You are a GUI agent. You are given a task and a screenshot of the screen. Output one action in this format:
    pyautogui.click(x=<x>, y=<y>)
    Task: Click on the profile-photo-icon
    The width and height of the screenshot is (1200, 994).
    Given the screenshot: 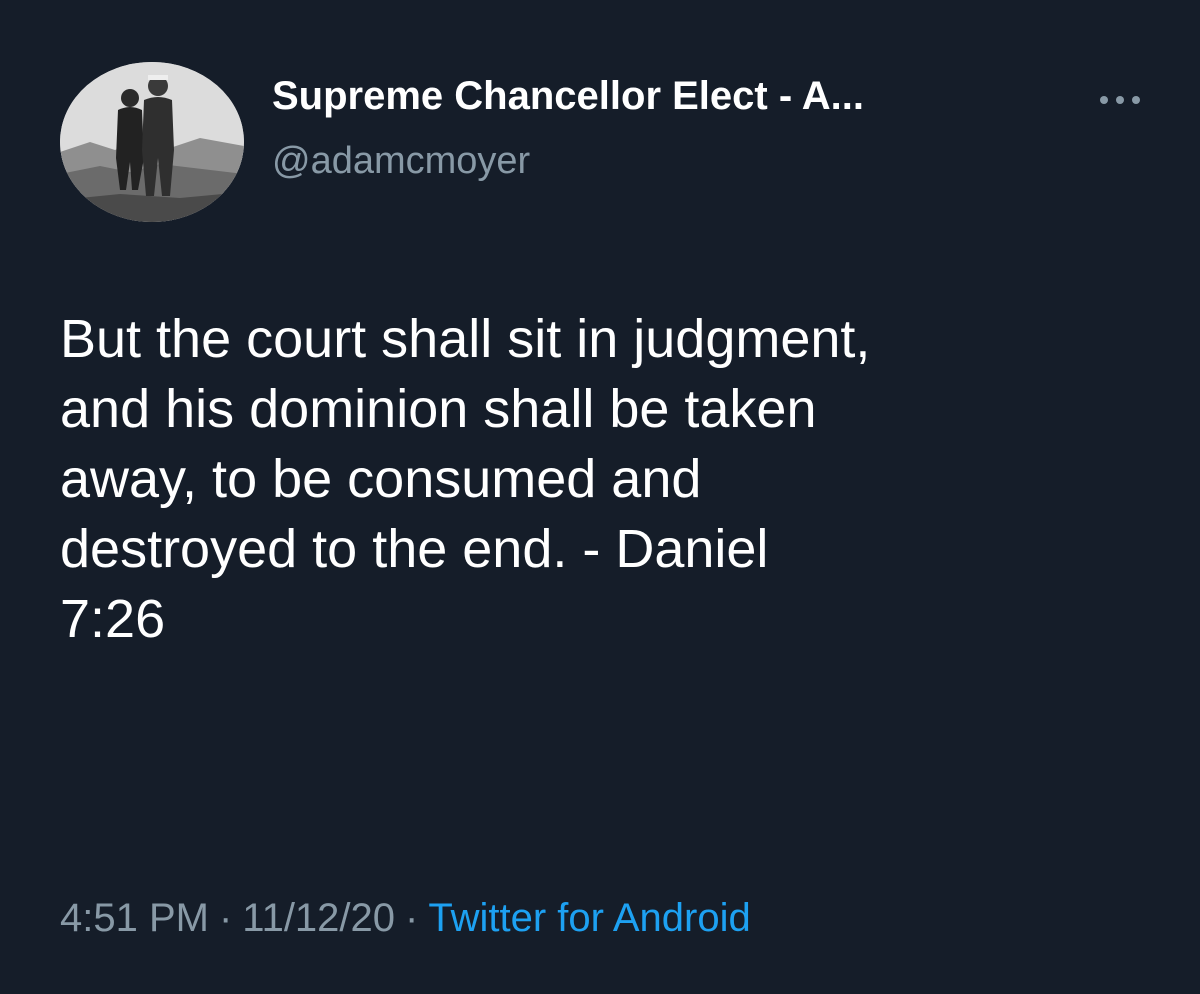 What is the action you would take?
    pyautogui.click(x=152, y=142)
    